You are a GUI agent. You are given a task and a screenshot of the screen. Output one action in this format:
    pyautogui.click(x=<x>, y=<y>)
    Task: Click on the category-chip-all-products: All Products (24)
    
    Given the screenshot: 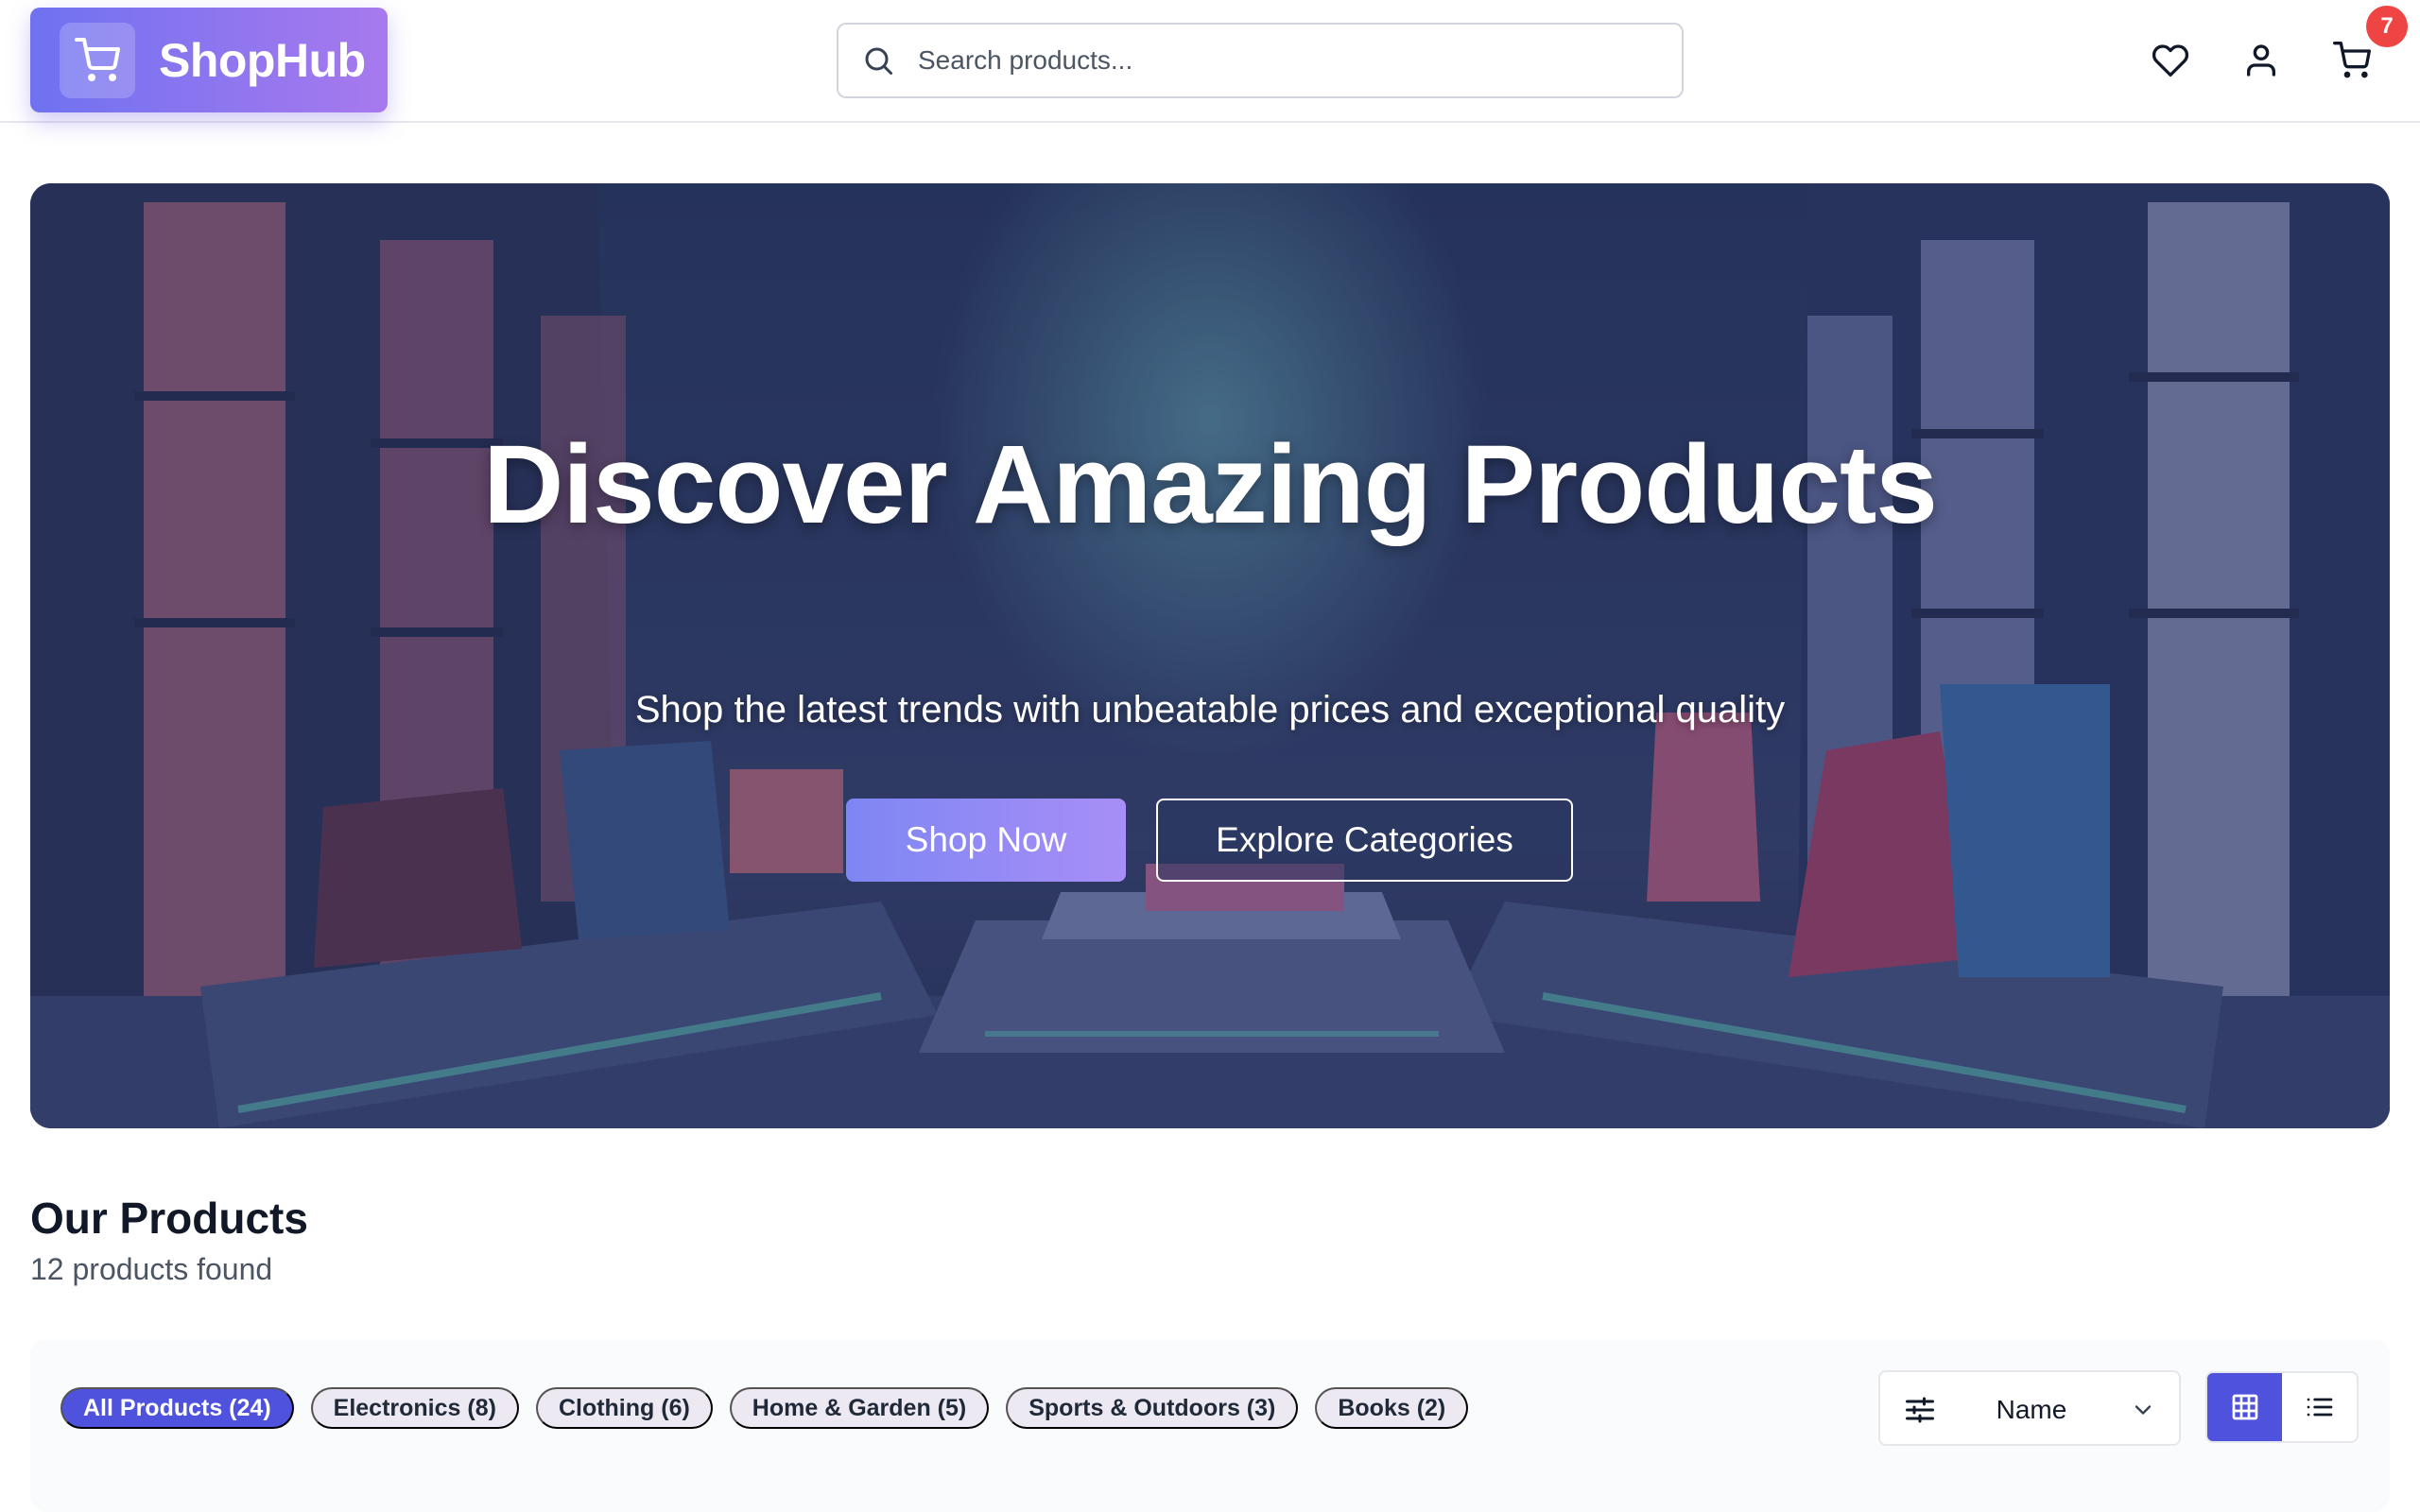 What is the action you would take?
    pyautogui.click(x=177, y=1408)
    